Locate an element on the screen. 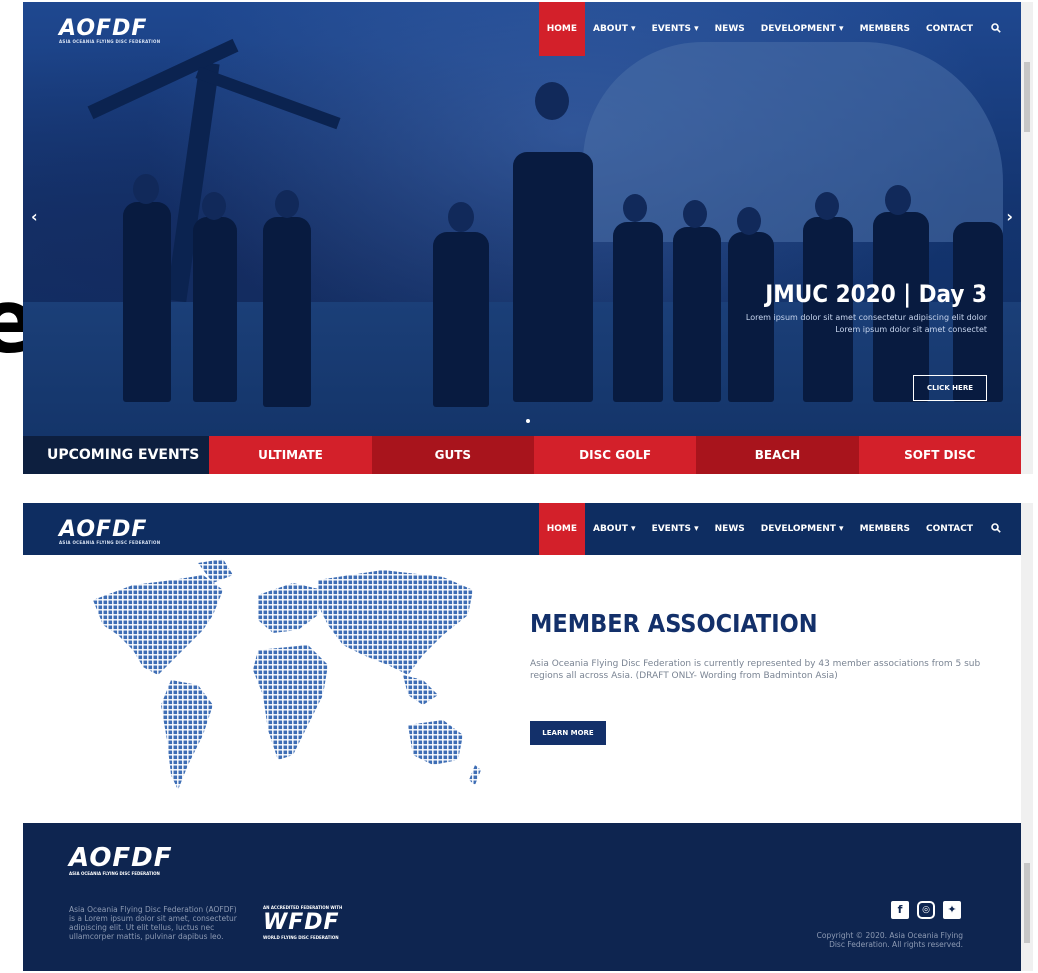 The image size is (1038, 973). facebook-icon: f is located at coordinates (900, 910).